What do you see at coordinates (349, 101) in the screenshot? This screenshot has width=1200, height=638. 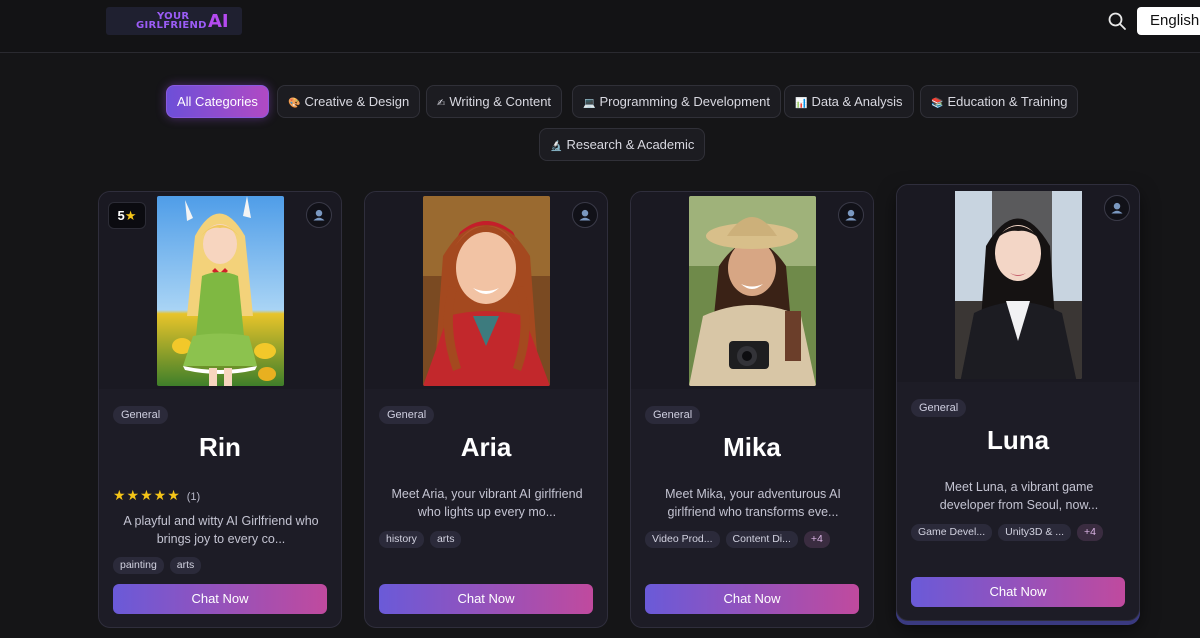 I see `category-creative-design: 🎨 Creative & Design` at bounding box center [349, 101].